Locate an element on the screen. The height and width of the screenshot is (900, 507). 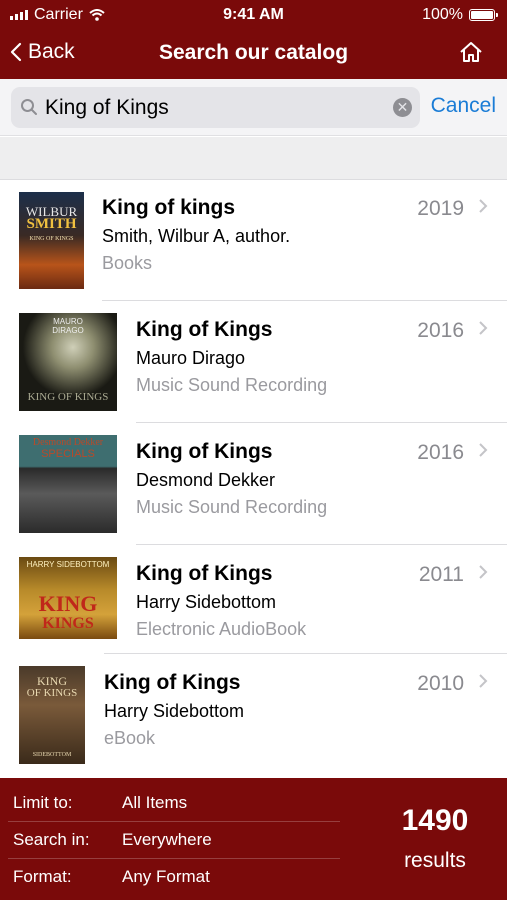
home-button is located at coordinates (471, 54).